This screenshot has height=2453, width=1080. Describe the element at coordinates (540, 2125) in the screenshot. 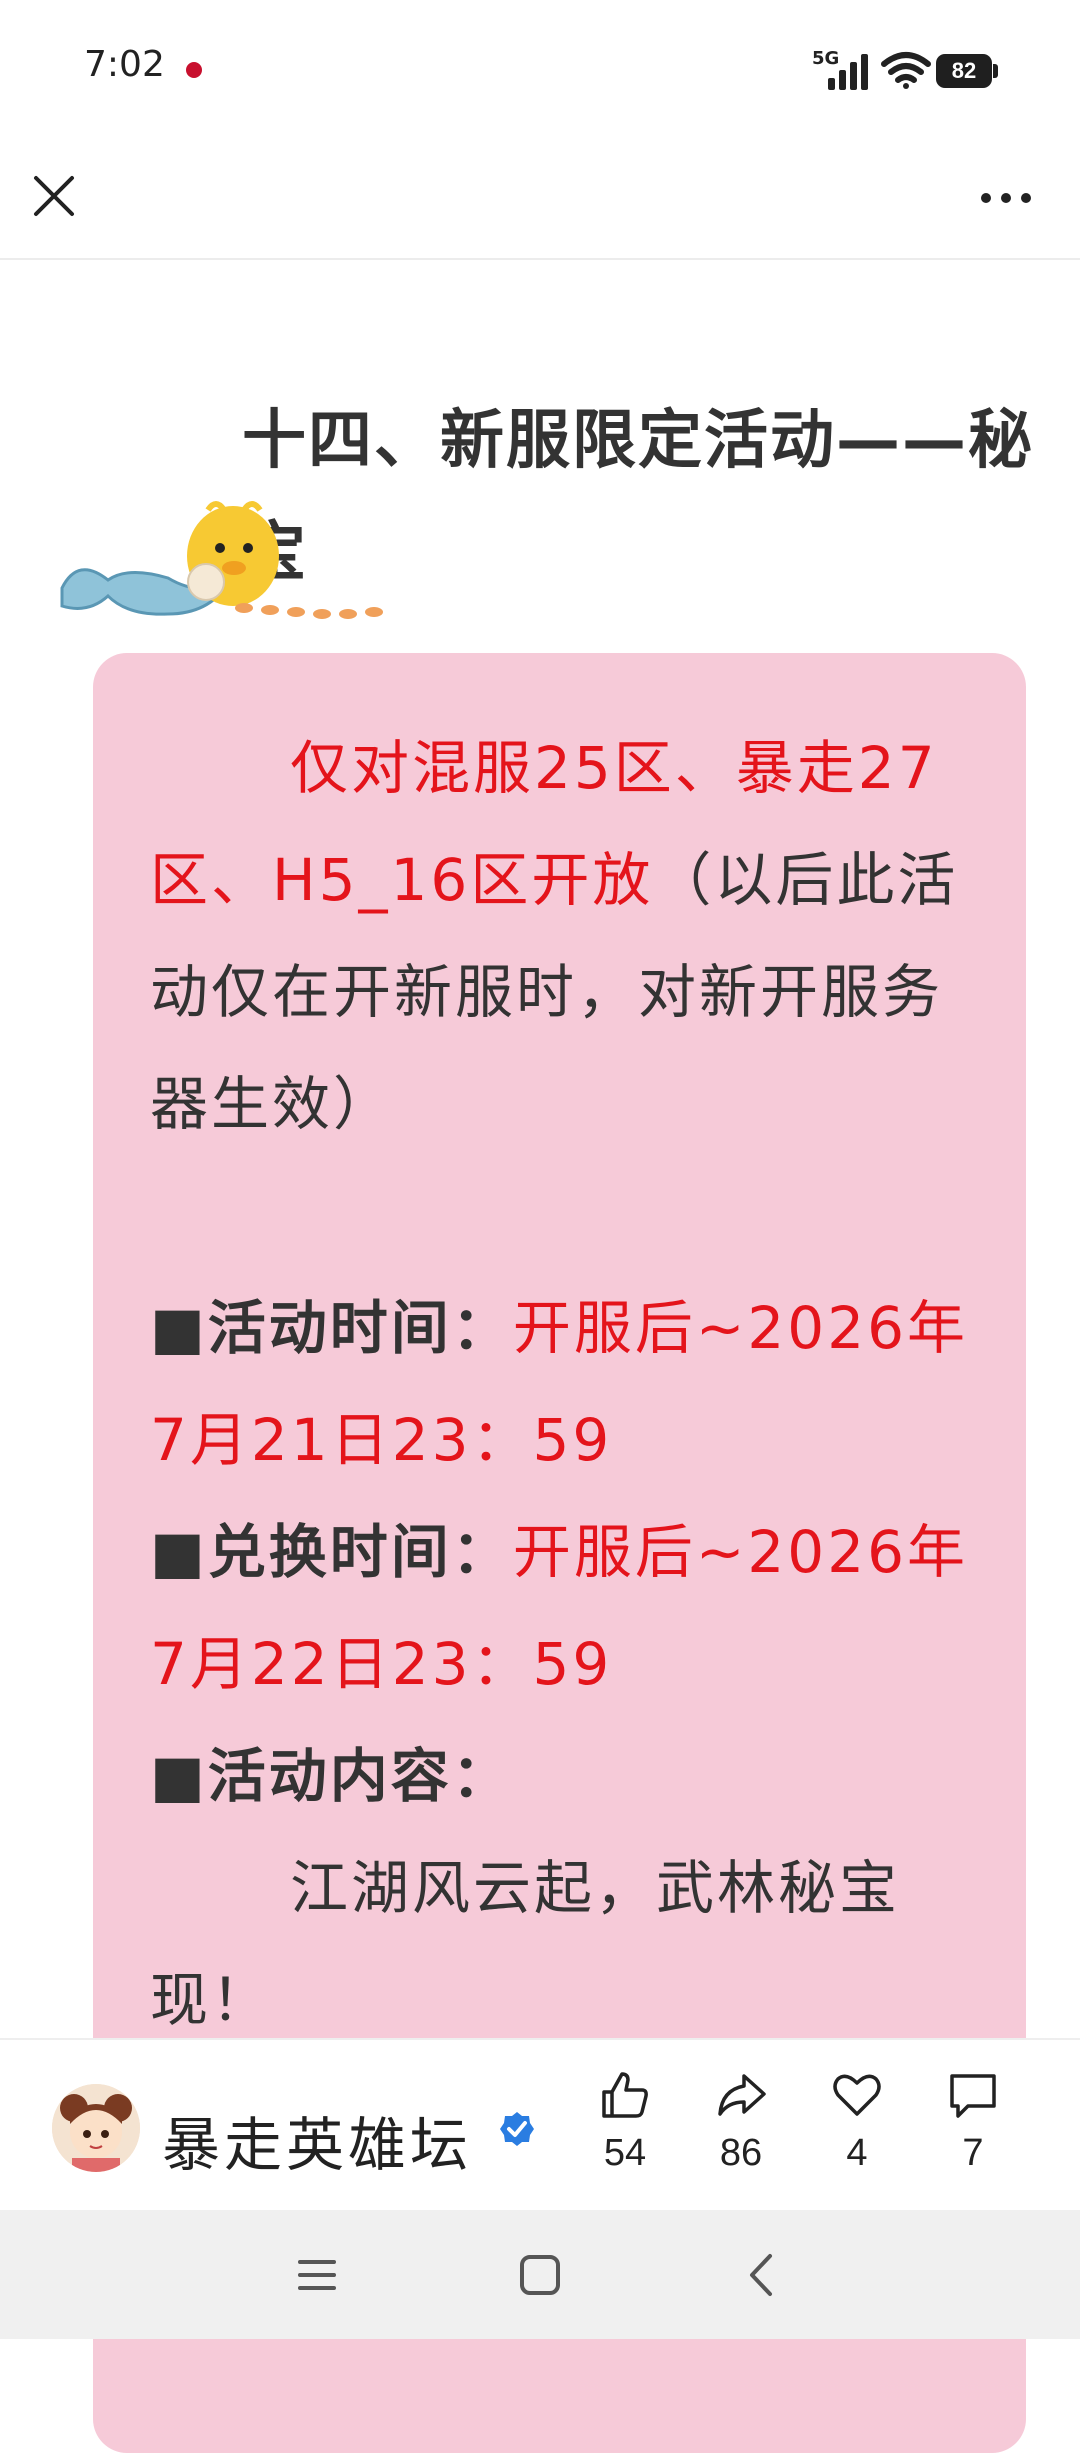

I see `bottom-action-bar: 暴走英雄坛 54 86 4 7` at that location.